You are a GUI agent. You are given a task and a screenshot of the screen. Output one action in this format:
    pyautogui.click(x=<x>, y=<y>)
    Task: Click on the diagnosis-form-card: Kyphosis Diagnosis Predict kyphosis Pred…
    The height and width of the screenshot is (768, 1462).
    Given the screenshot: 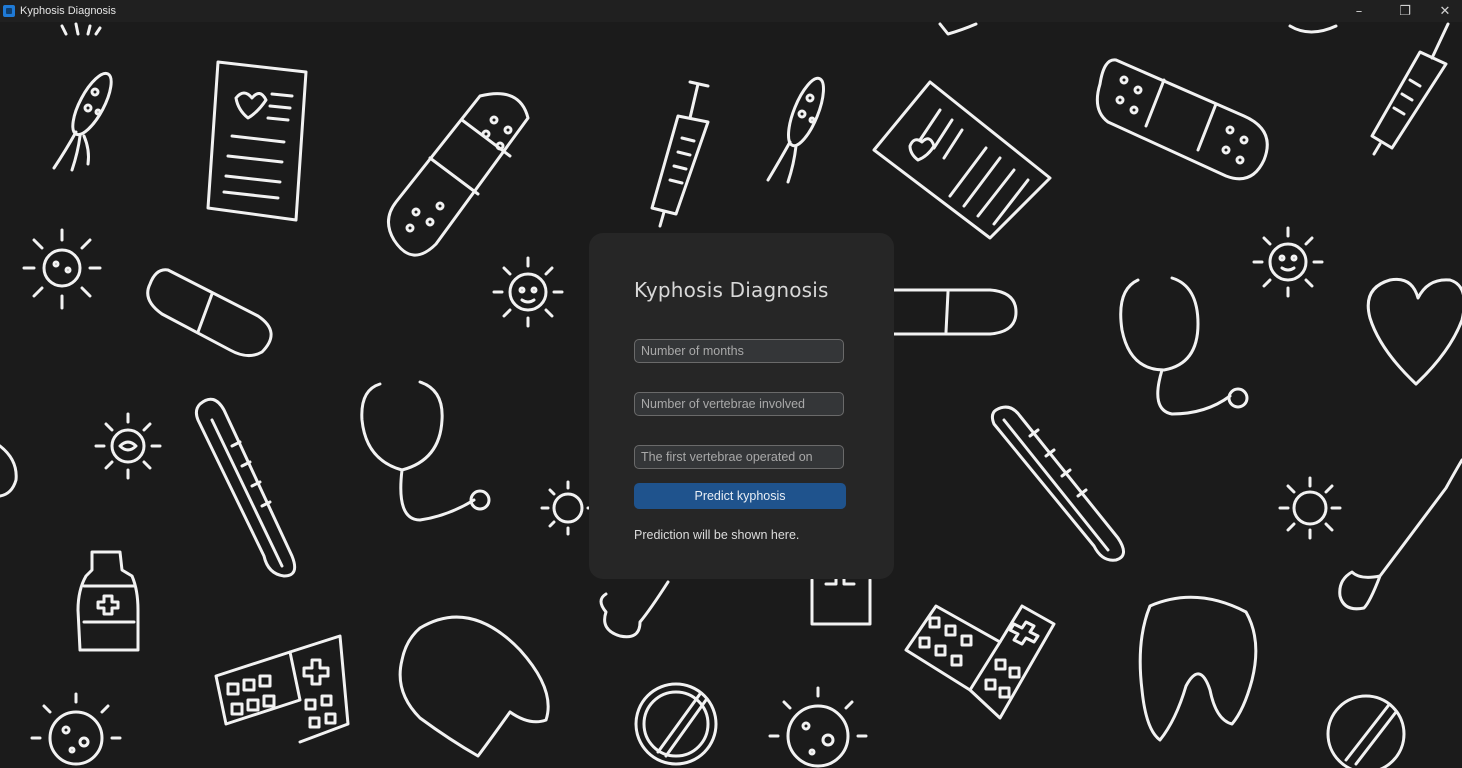 What is the action you would take?
    pyautogui.click(x=741, y=406)
    